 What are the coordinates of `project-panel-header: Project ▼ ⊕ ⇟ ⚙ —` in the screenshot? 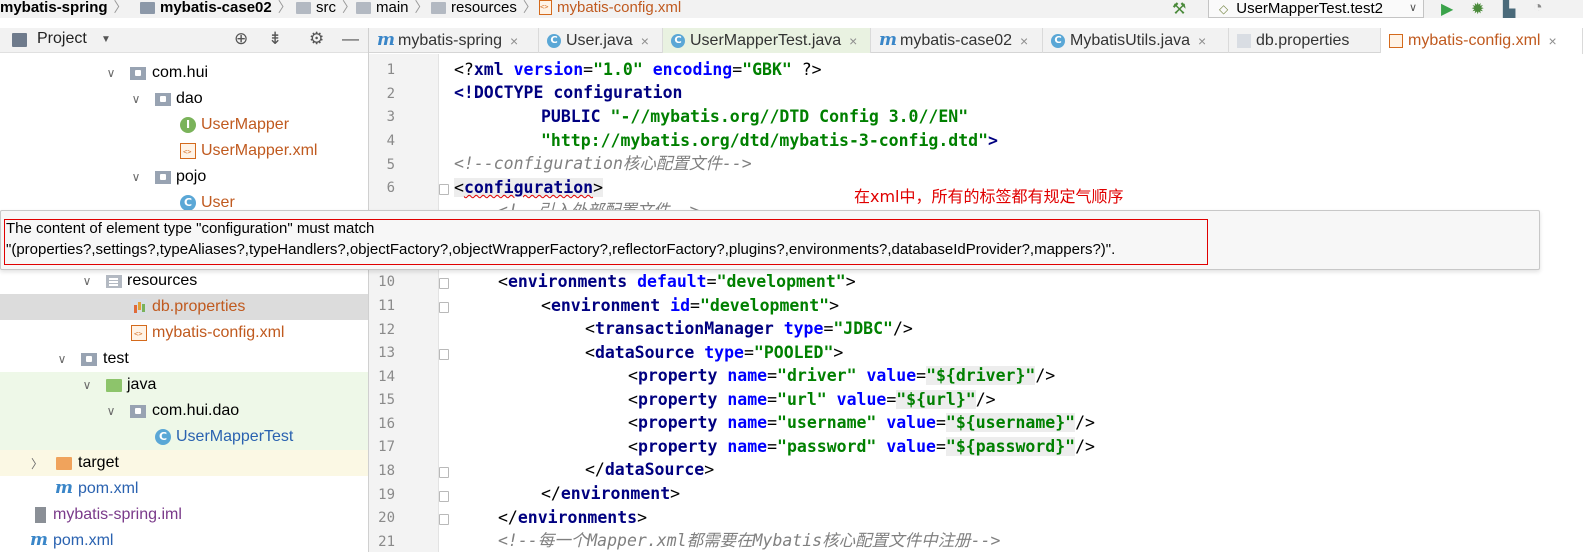 It's located at (184, 40).